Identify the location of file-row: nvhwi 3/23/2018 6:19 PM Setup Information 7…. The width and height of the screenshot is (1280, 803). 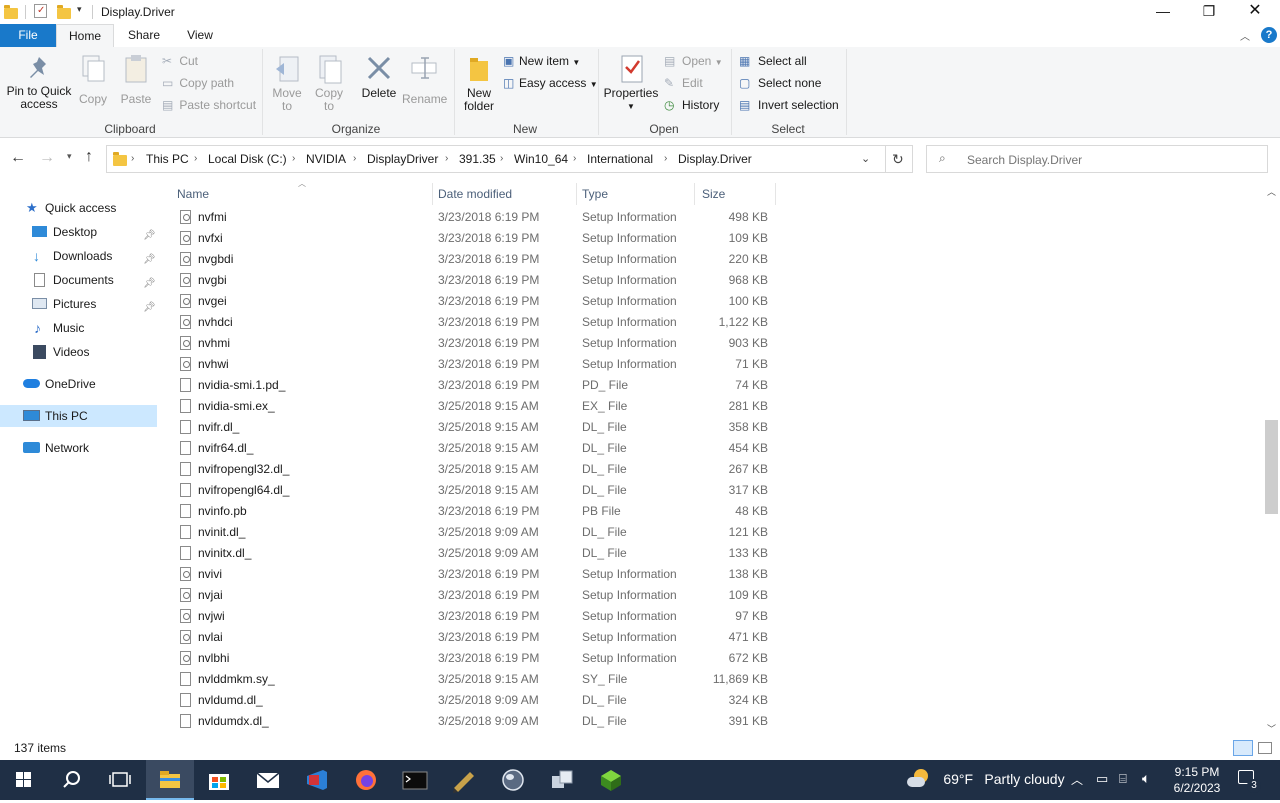
(475, 364).